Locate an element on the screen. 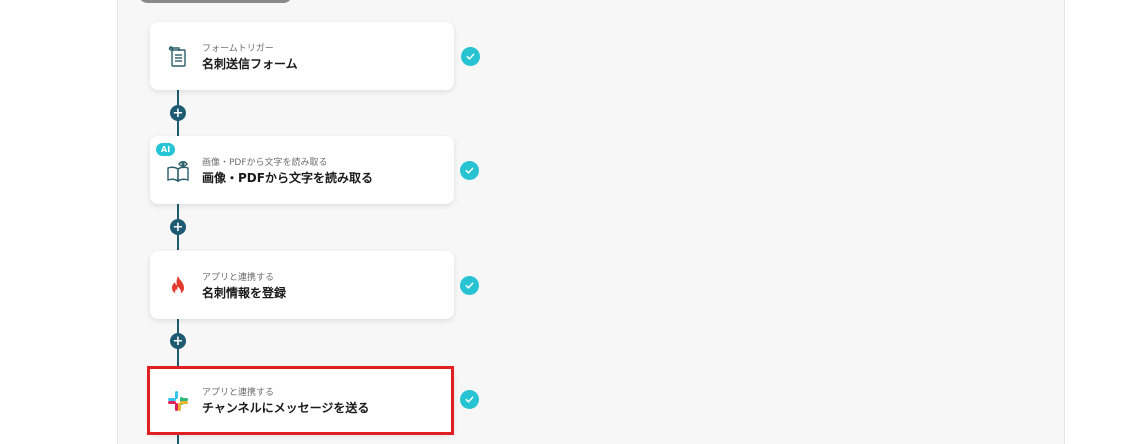  ai-badge: AI is located at coordinates (166, 149).